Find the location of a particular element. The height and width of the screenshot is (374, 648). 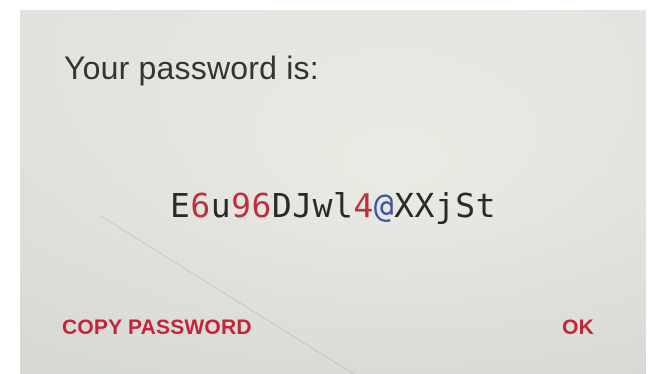

password-char-letter: l is located at coordinates (343, 205).